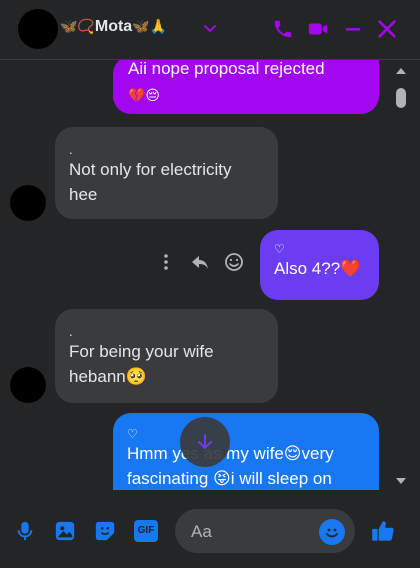 This screenshot has height=568, width=420. I want to click on message-line: hebann🥺, so click(108, 376).